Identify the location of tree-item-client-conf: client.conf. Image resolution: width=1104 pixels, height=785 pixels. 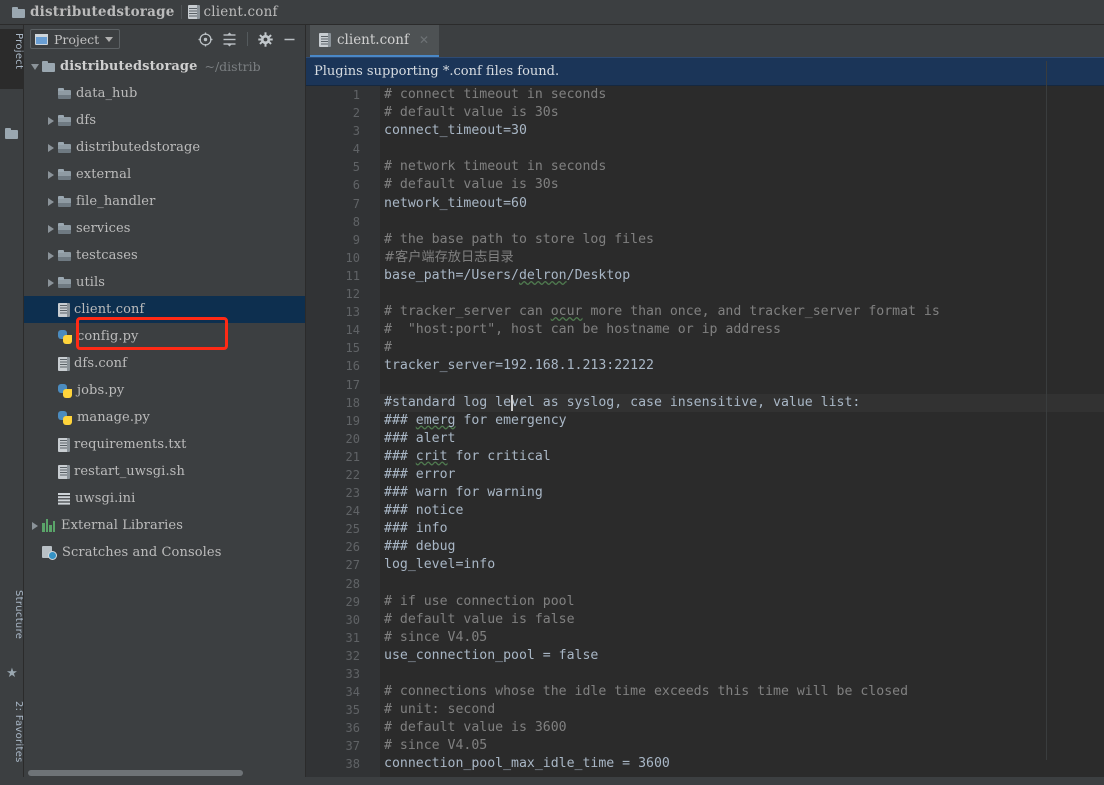
(164, 309).